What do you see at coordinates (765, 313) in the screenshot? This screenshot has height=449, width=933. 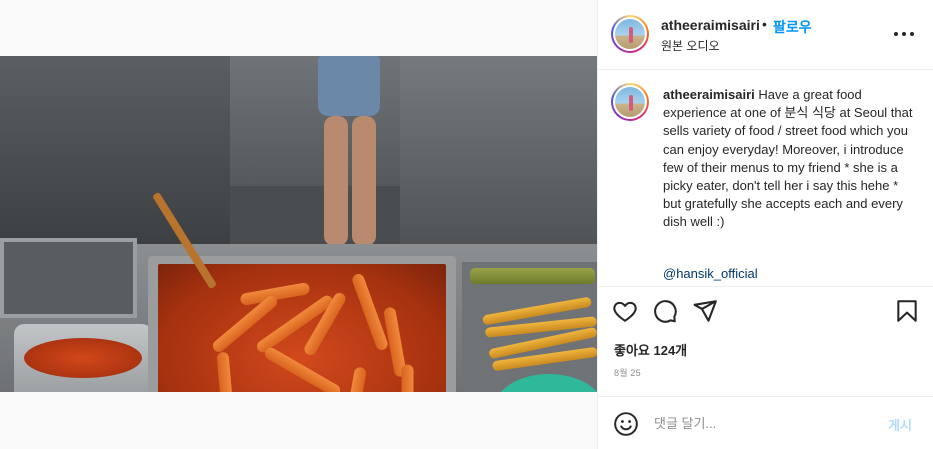 I see `action-bar` at bounding box center [765, 313].